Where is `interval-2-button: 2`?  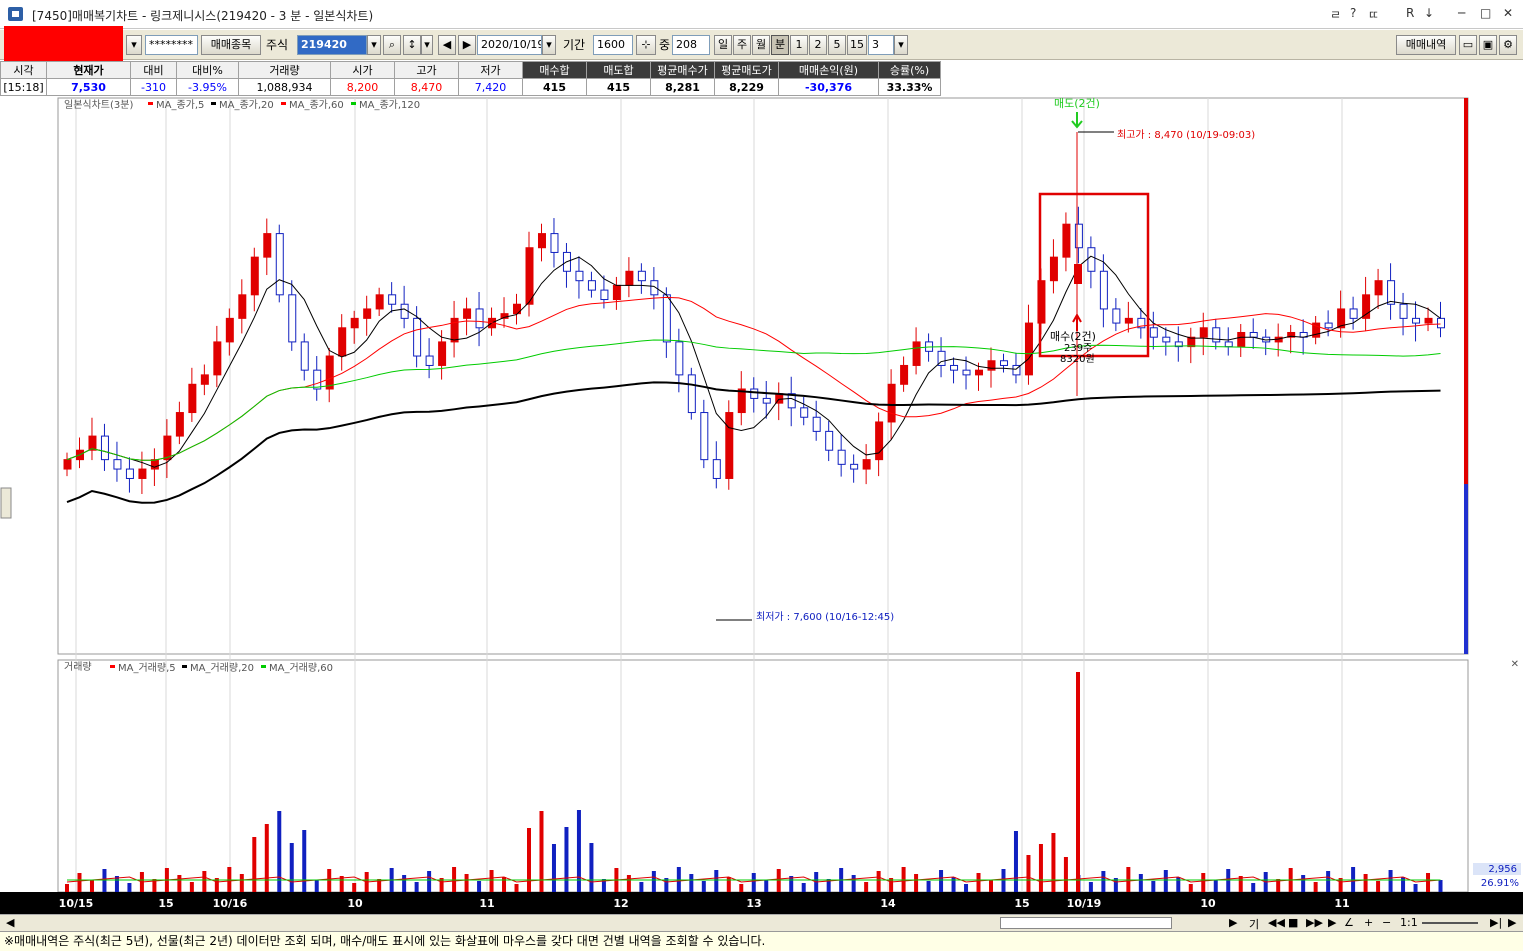
interval-2-button: 2 is located at coordinates (818, 45).